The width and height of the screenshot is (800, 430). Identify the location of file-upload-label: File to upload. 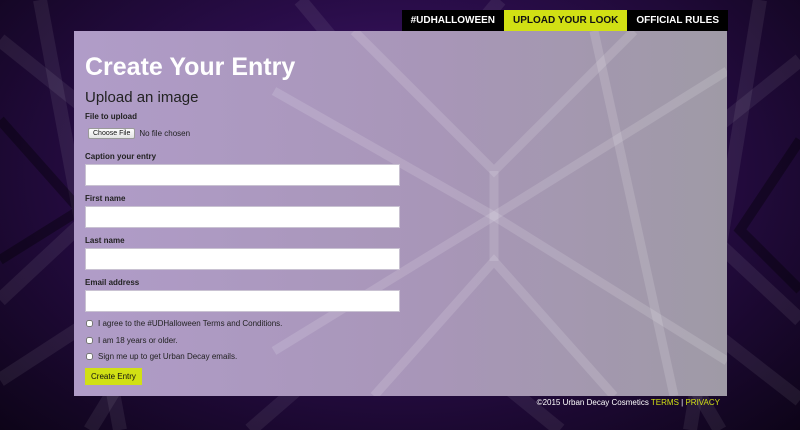
(111, 116).